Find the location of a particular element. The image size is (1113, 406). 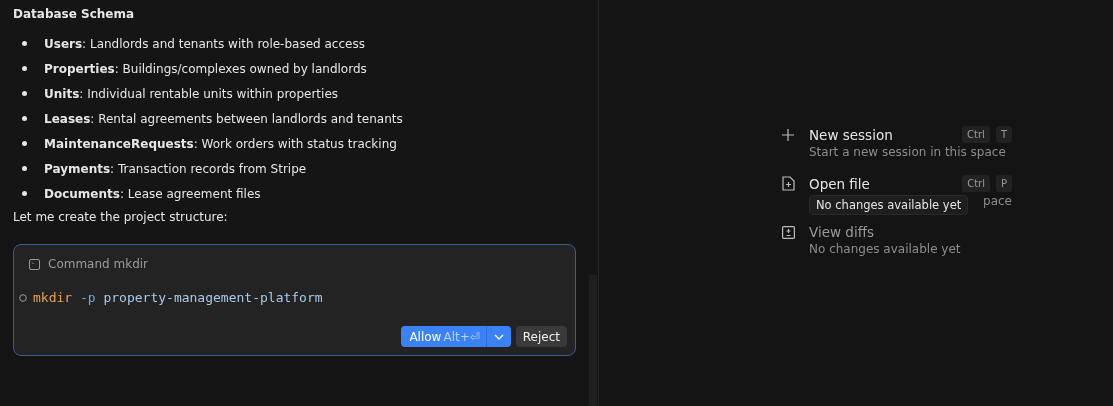

file-plus-icon is located at coordinates (788, 183).